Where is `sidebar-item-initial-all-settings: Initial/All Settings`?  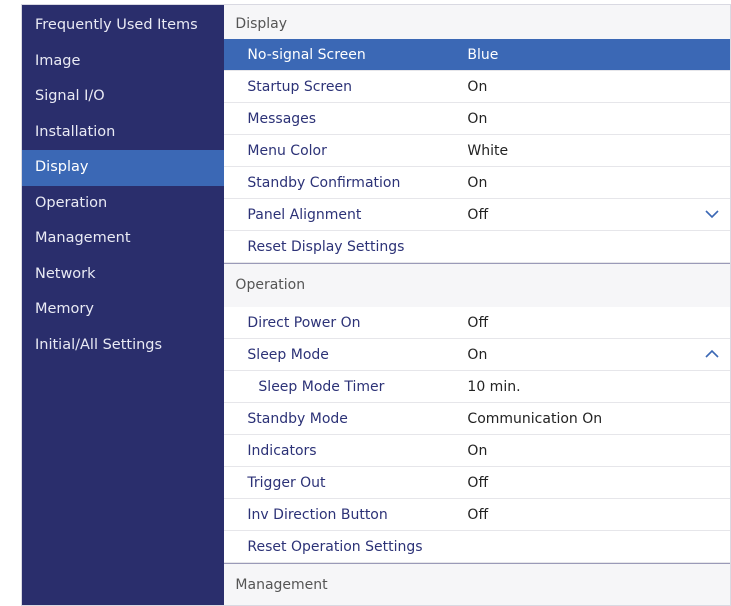
sidebar-item-initial-all-settings: Initial/All Settings is located at coordinates (123, 346).